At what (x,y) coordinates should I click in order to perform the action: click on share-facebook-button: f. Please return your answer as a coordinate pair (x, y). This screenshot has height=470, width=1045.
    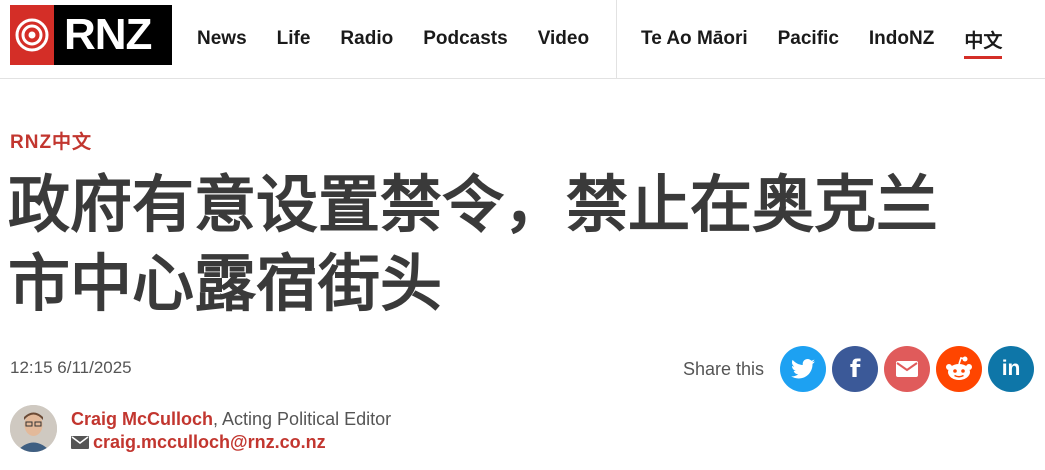
    Looking at the image, I should click on (855, 369).